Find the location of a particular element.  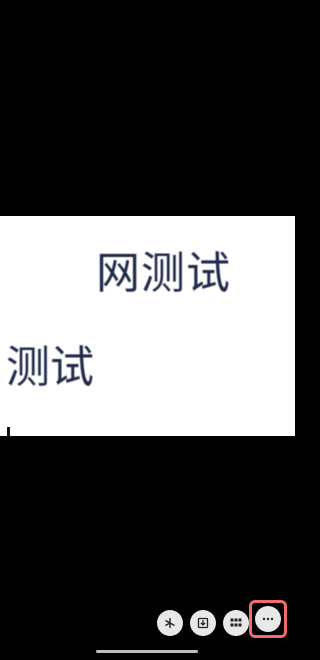

apps-button is located at coordinates (236, 623).